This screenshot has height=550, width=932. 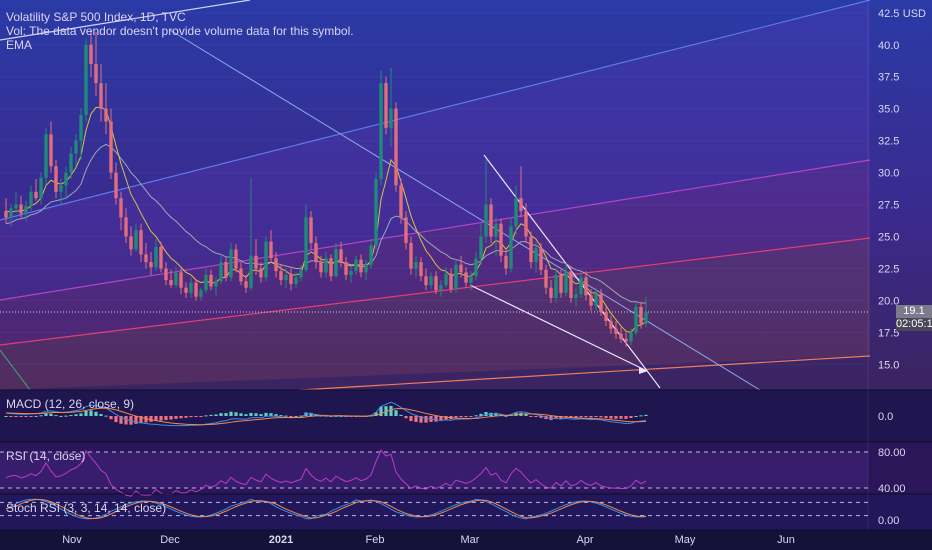 I want to click on time-tick-label: Mar, so click(x=470, y=540).